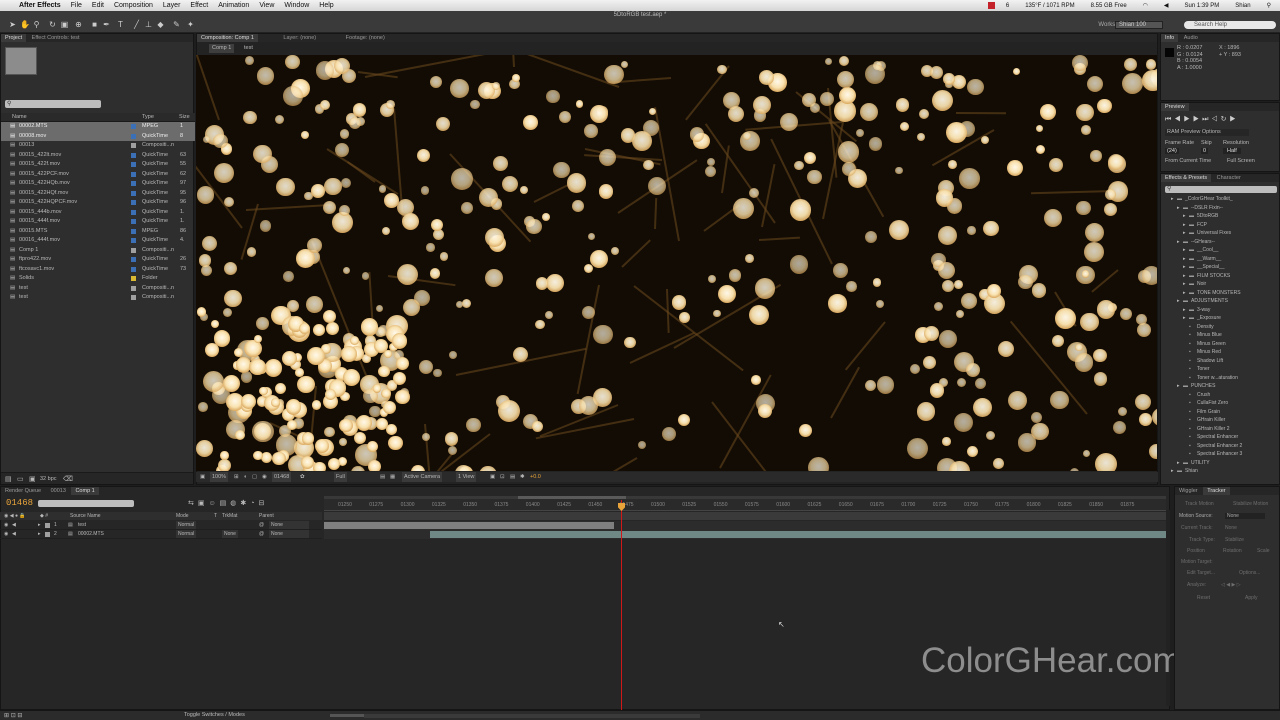  Describe the element at coordinates (214, 503) in the screenshot. I see `shy-layers-icon: ☺` at that location.